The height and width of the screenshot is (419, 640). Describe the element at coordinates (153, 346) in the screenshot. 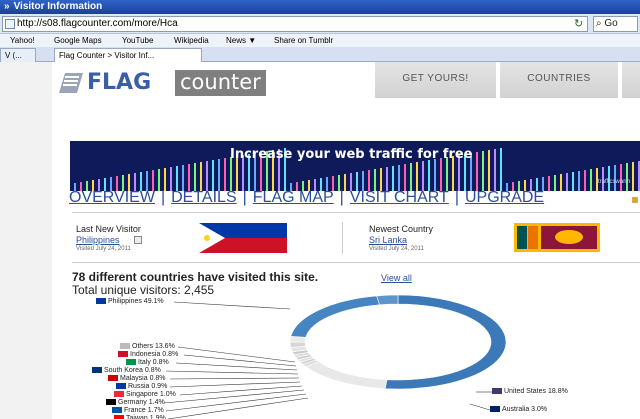

I see `pie-label-text: Others 13.6%` at that location.